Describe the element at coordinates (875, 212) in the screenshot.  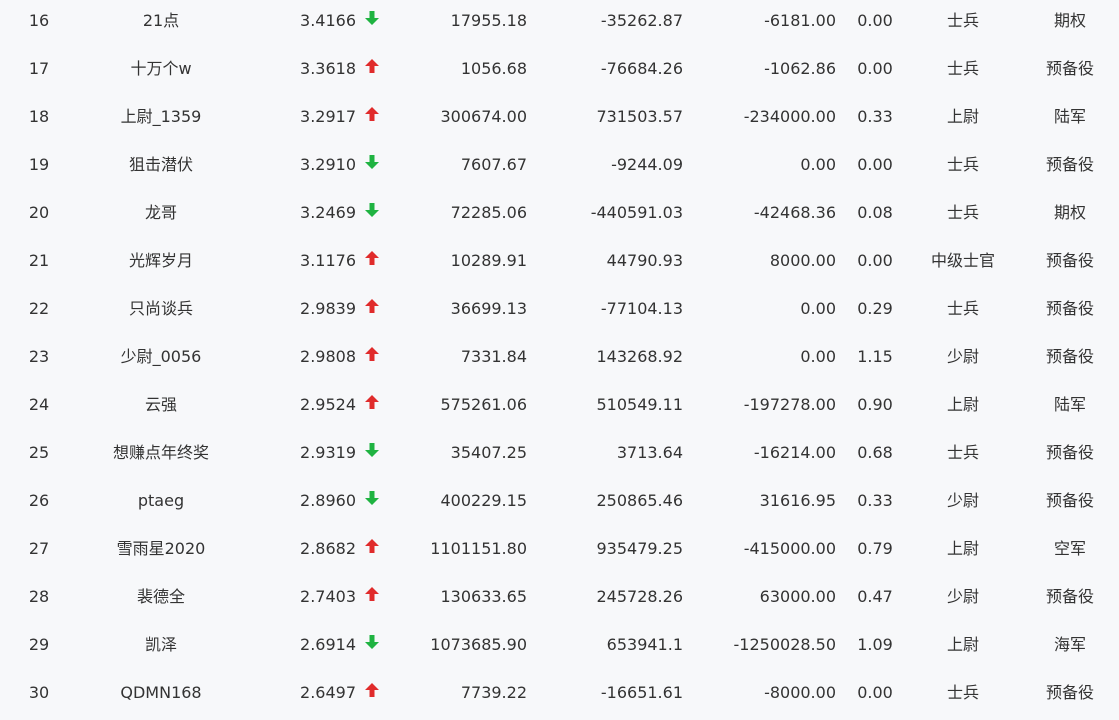
I see `ratio-cell: 0.08` at that location.